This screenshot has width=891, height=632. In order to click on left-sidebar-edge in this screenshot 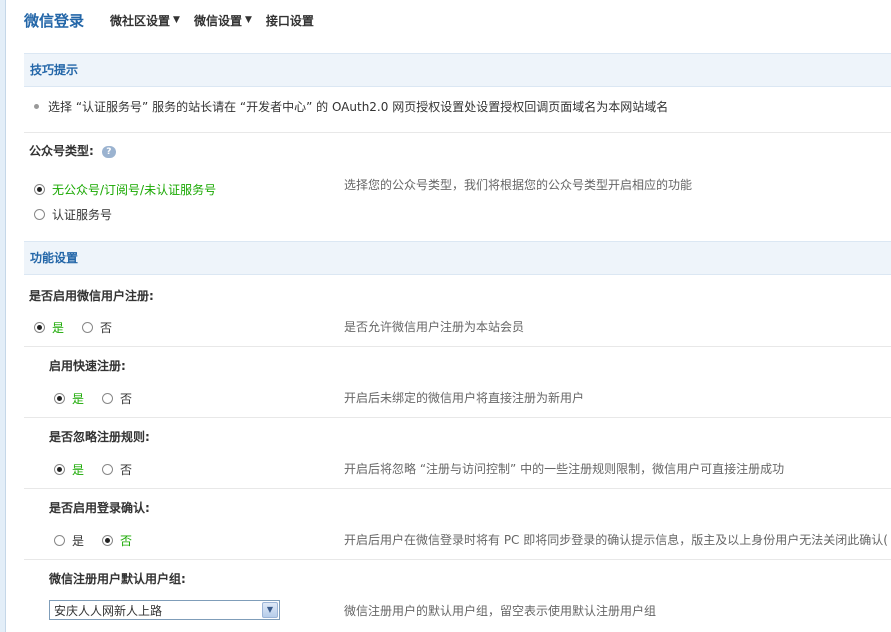, I will do `click(3, 316)`.